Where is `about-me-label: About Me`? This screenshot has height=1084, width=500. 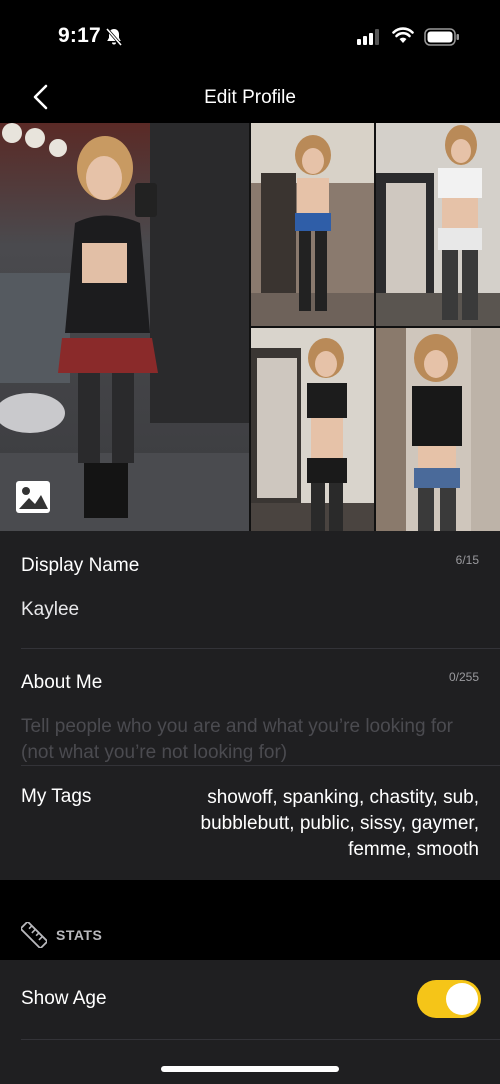 about-me-label: About Me is located at coordinates (62, 682).